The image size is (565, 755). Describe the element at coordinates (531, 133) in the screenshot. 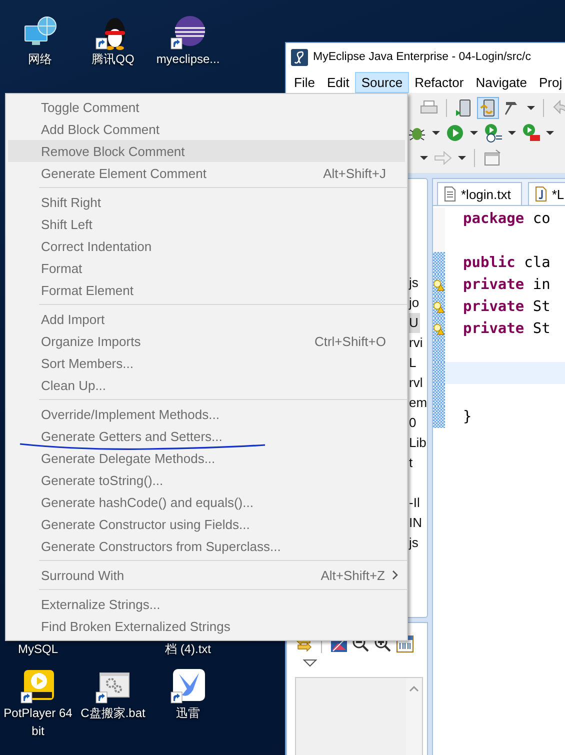

I see `run-toolbox-icon` at that location.